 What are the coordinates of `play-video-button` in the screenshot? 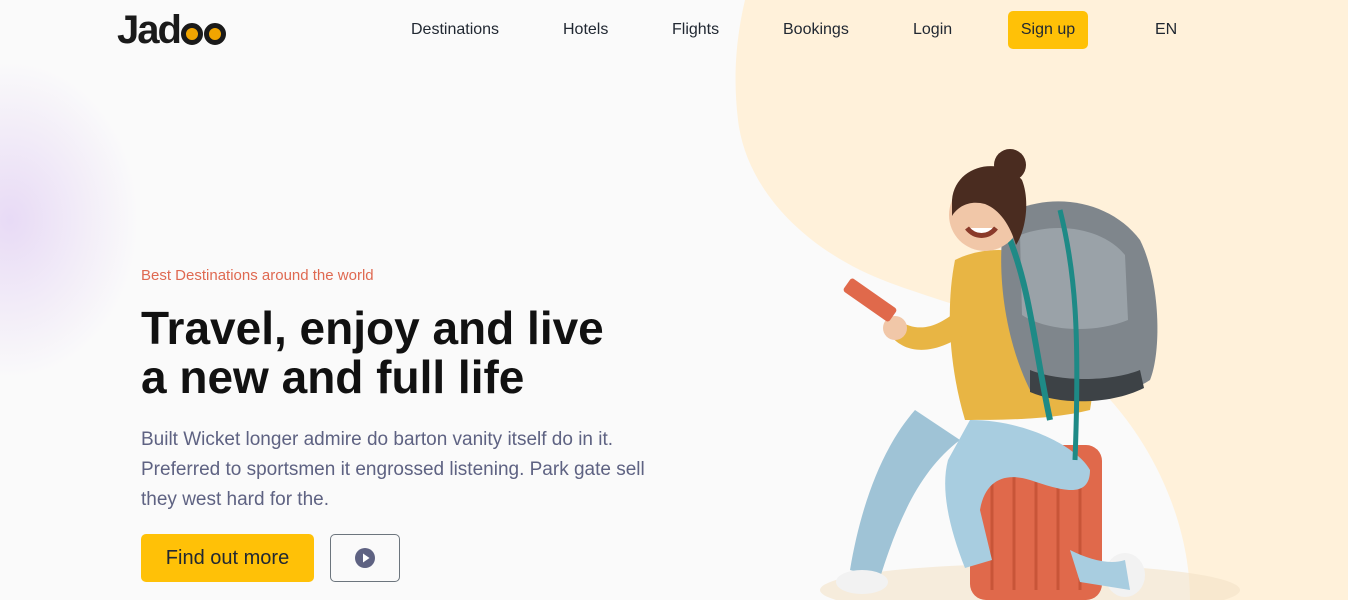 It's located at (365, 558).